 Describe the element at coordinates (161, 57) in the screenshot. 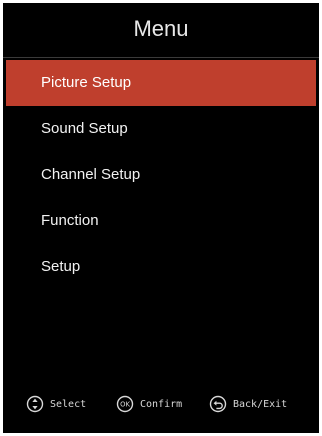

I see `title-divider` at that location.